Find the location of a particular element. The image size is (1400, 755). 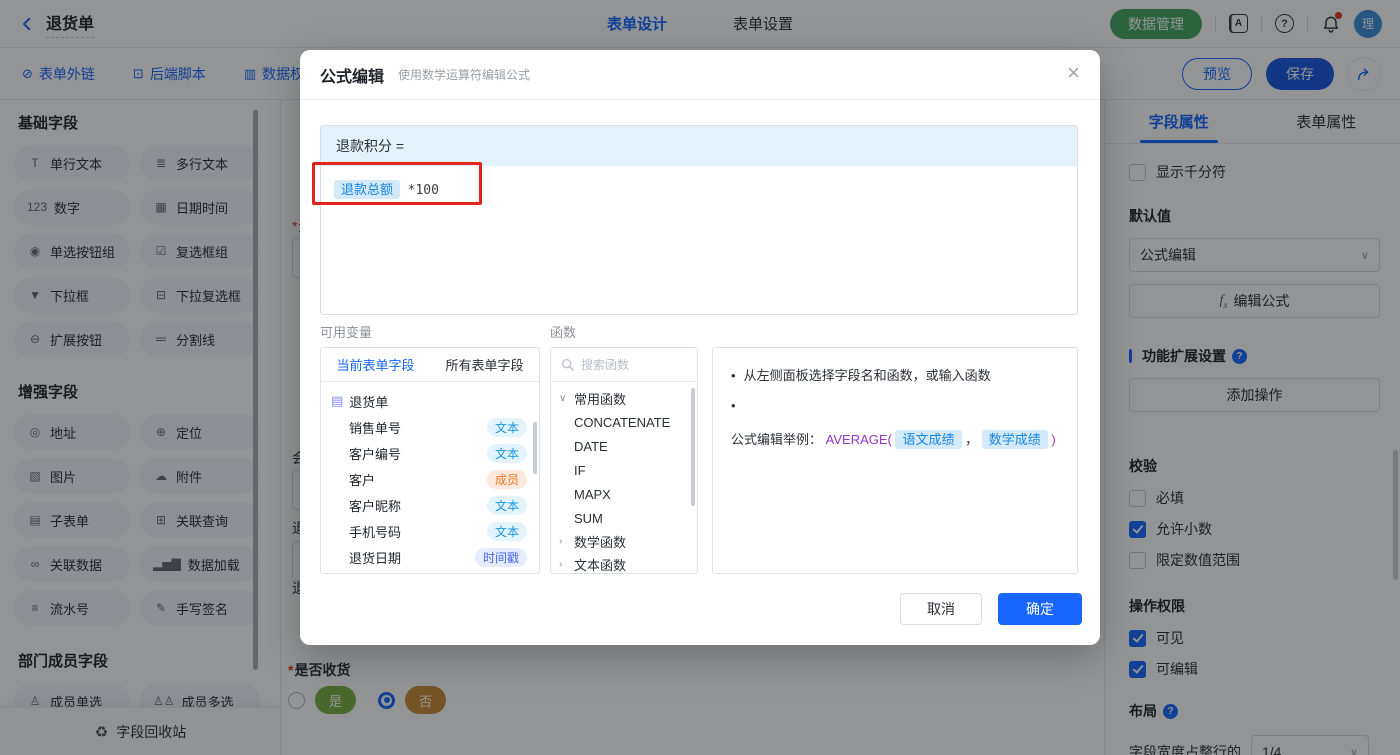

variable-field-row: 客户编号 文本 is located at coordinates (430, 453).